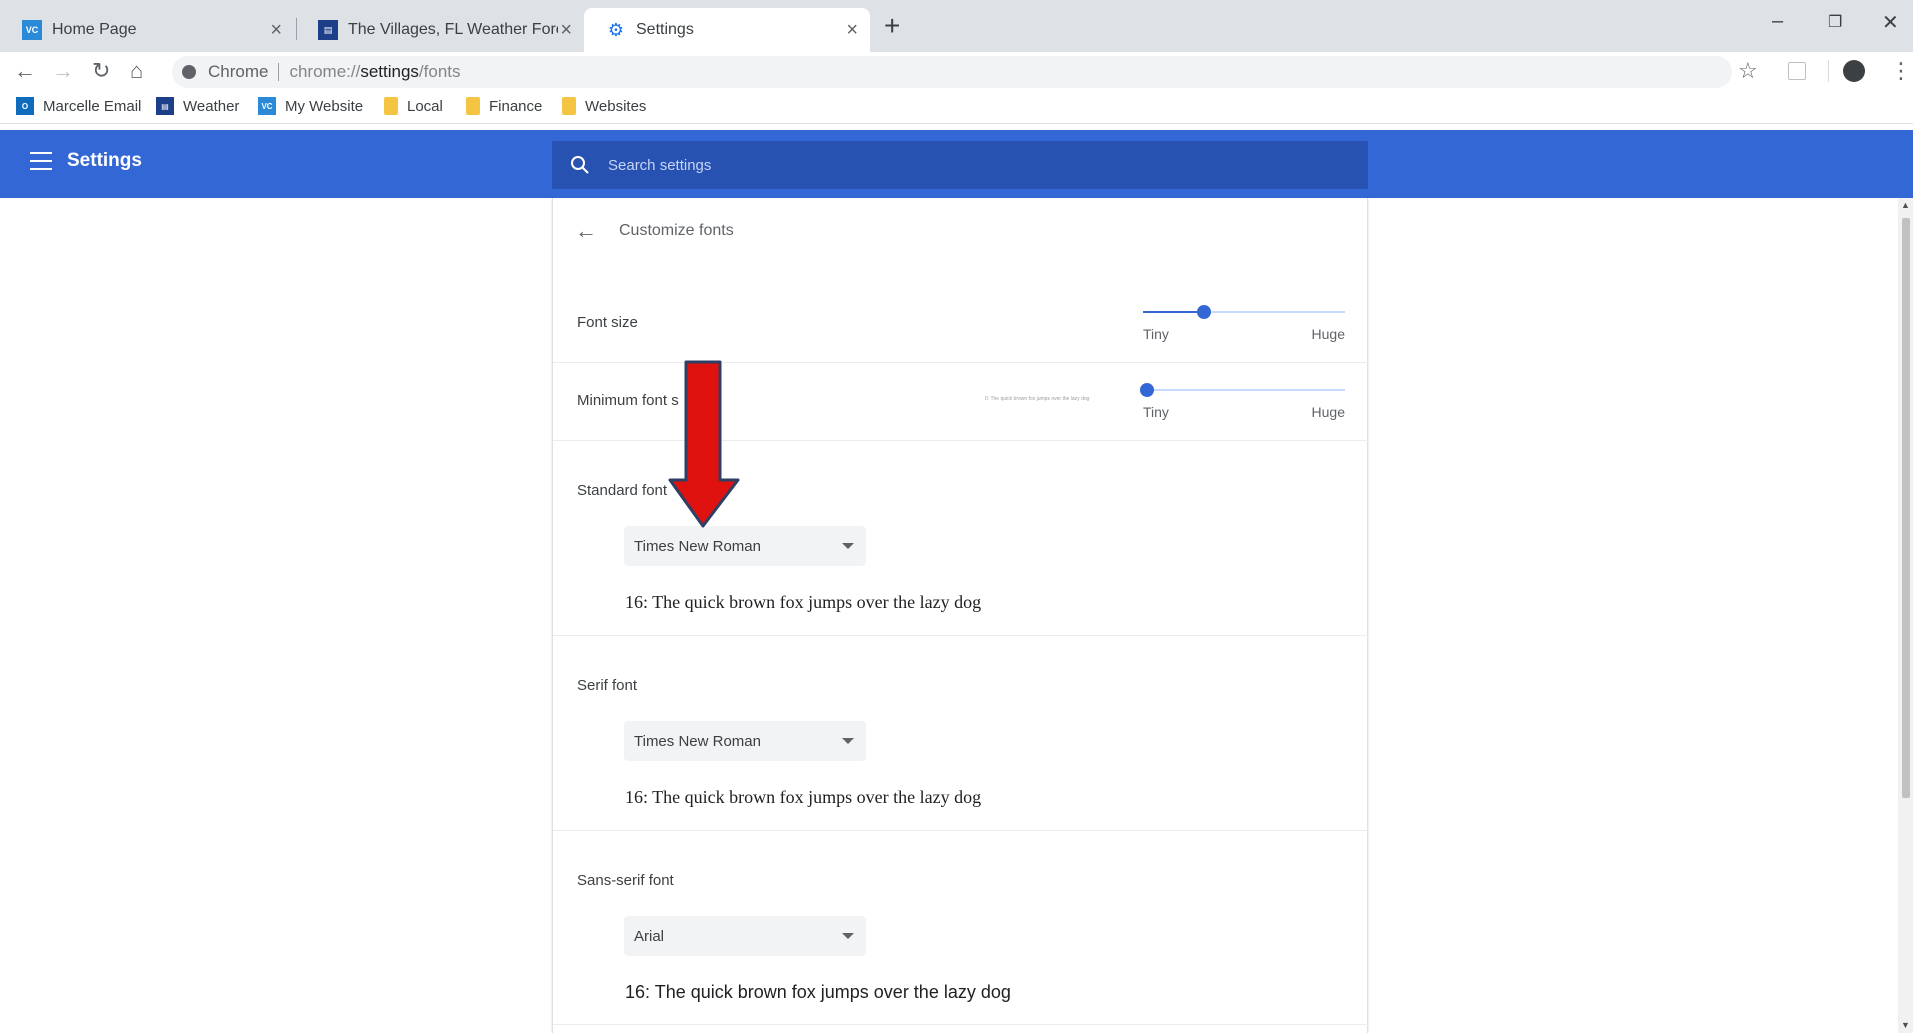 The width and height of the screenshot is (1913, 1033). I want to click on bookmark-folder-finance: Finance, so click(504, 106).